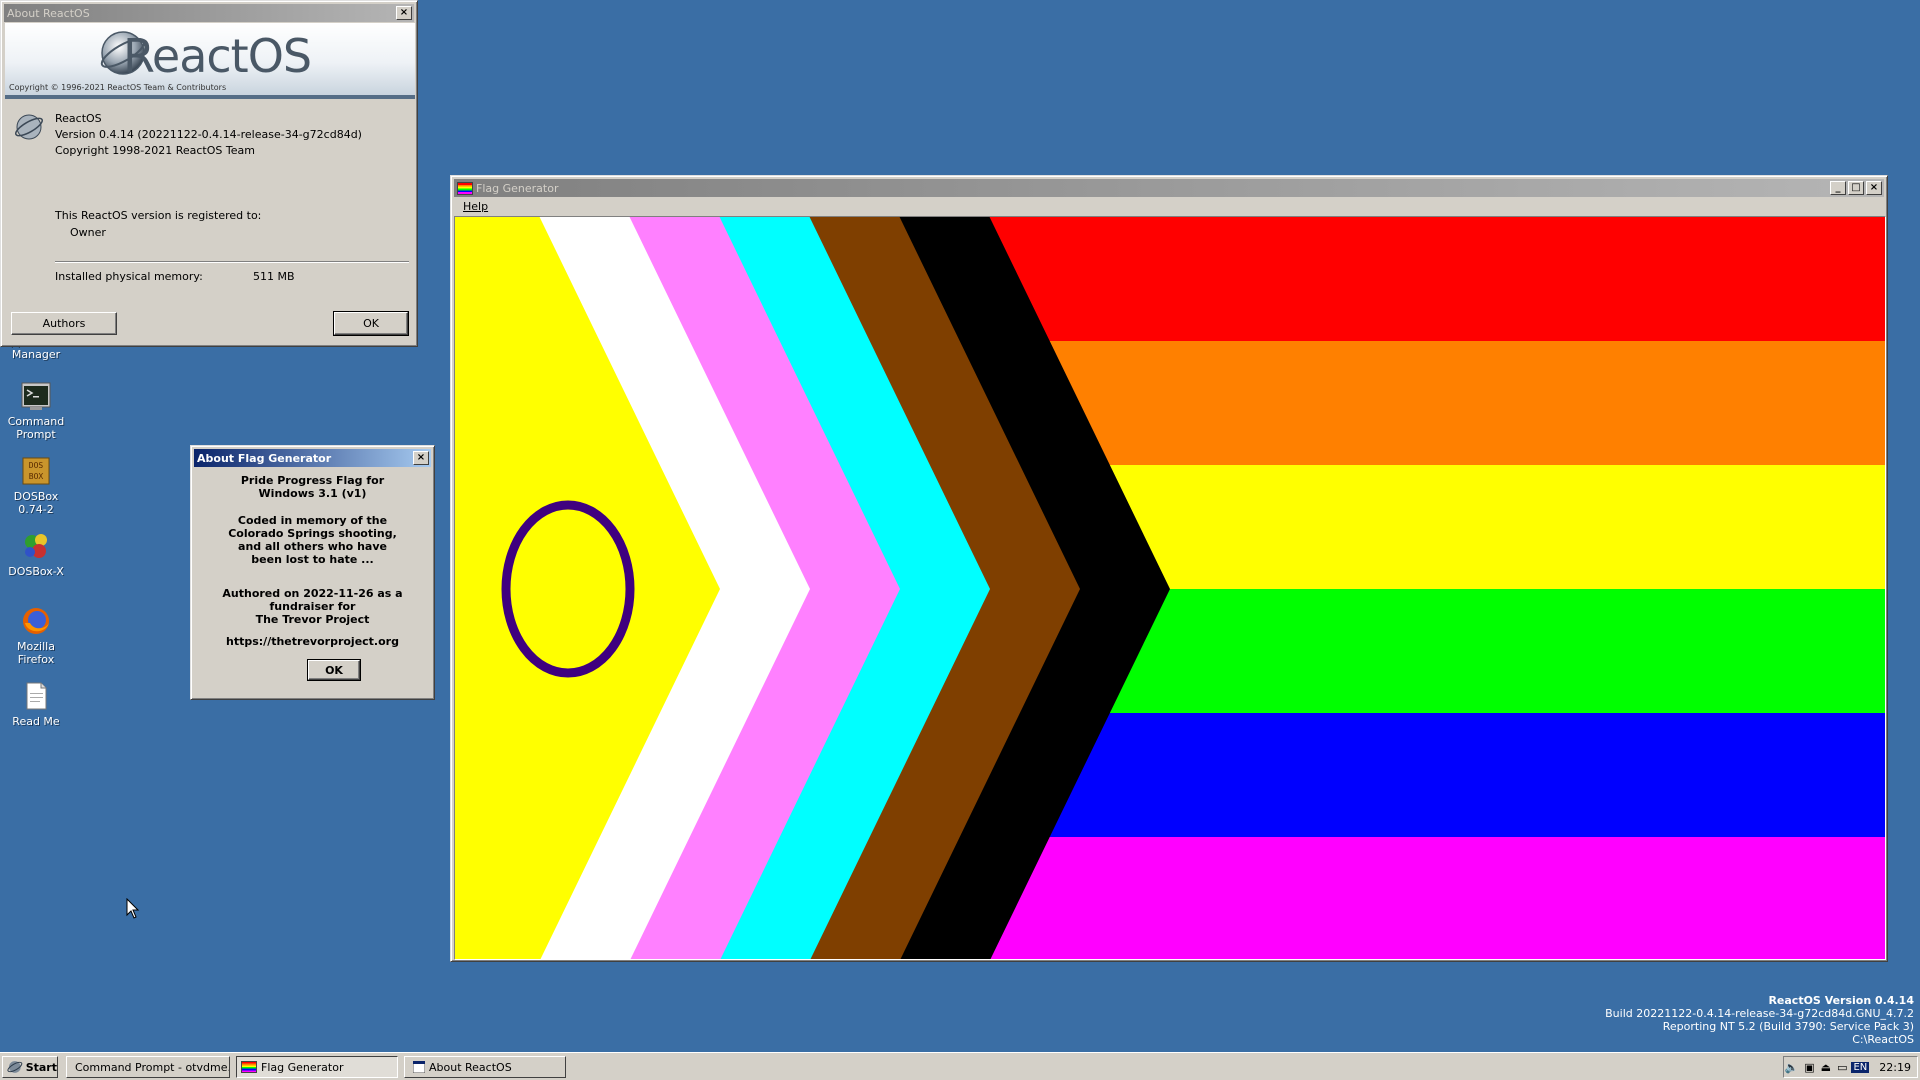 The height and width of the screenshot is (1080, 1920). Describe the element at coordinates (36, 396) in the screenshot. I see `command-prompt-icon` at that location.